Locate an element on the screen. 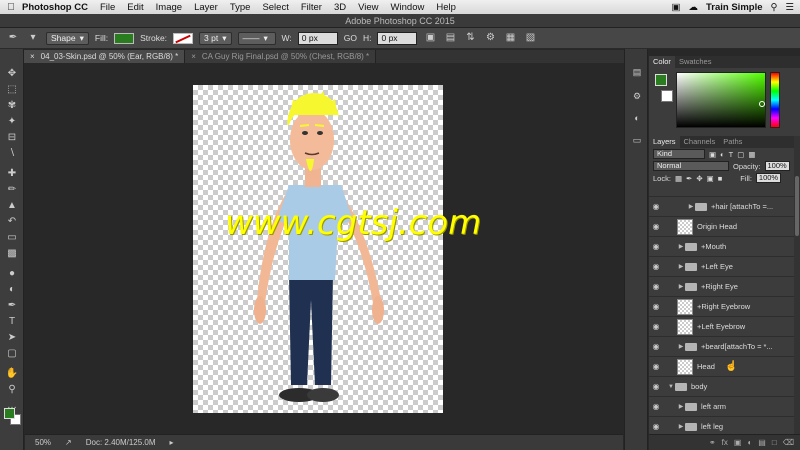 The width and height of the screenshot is (800, 450). align-edges-icon: ▦ is located at coordinates (510, 38).